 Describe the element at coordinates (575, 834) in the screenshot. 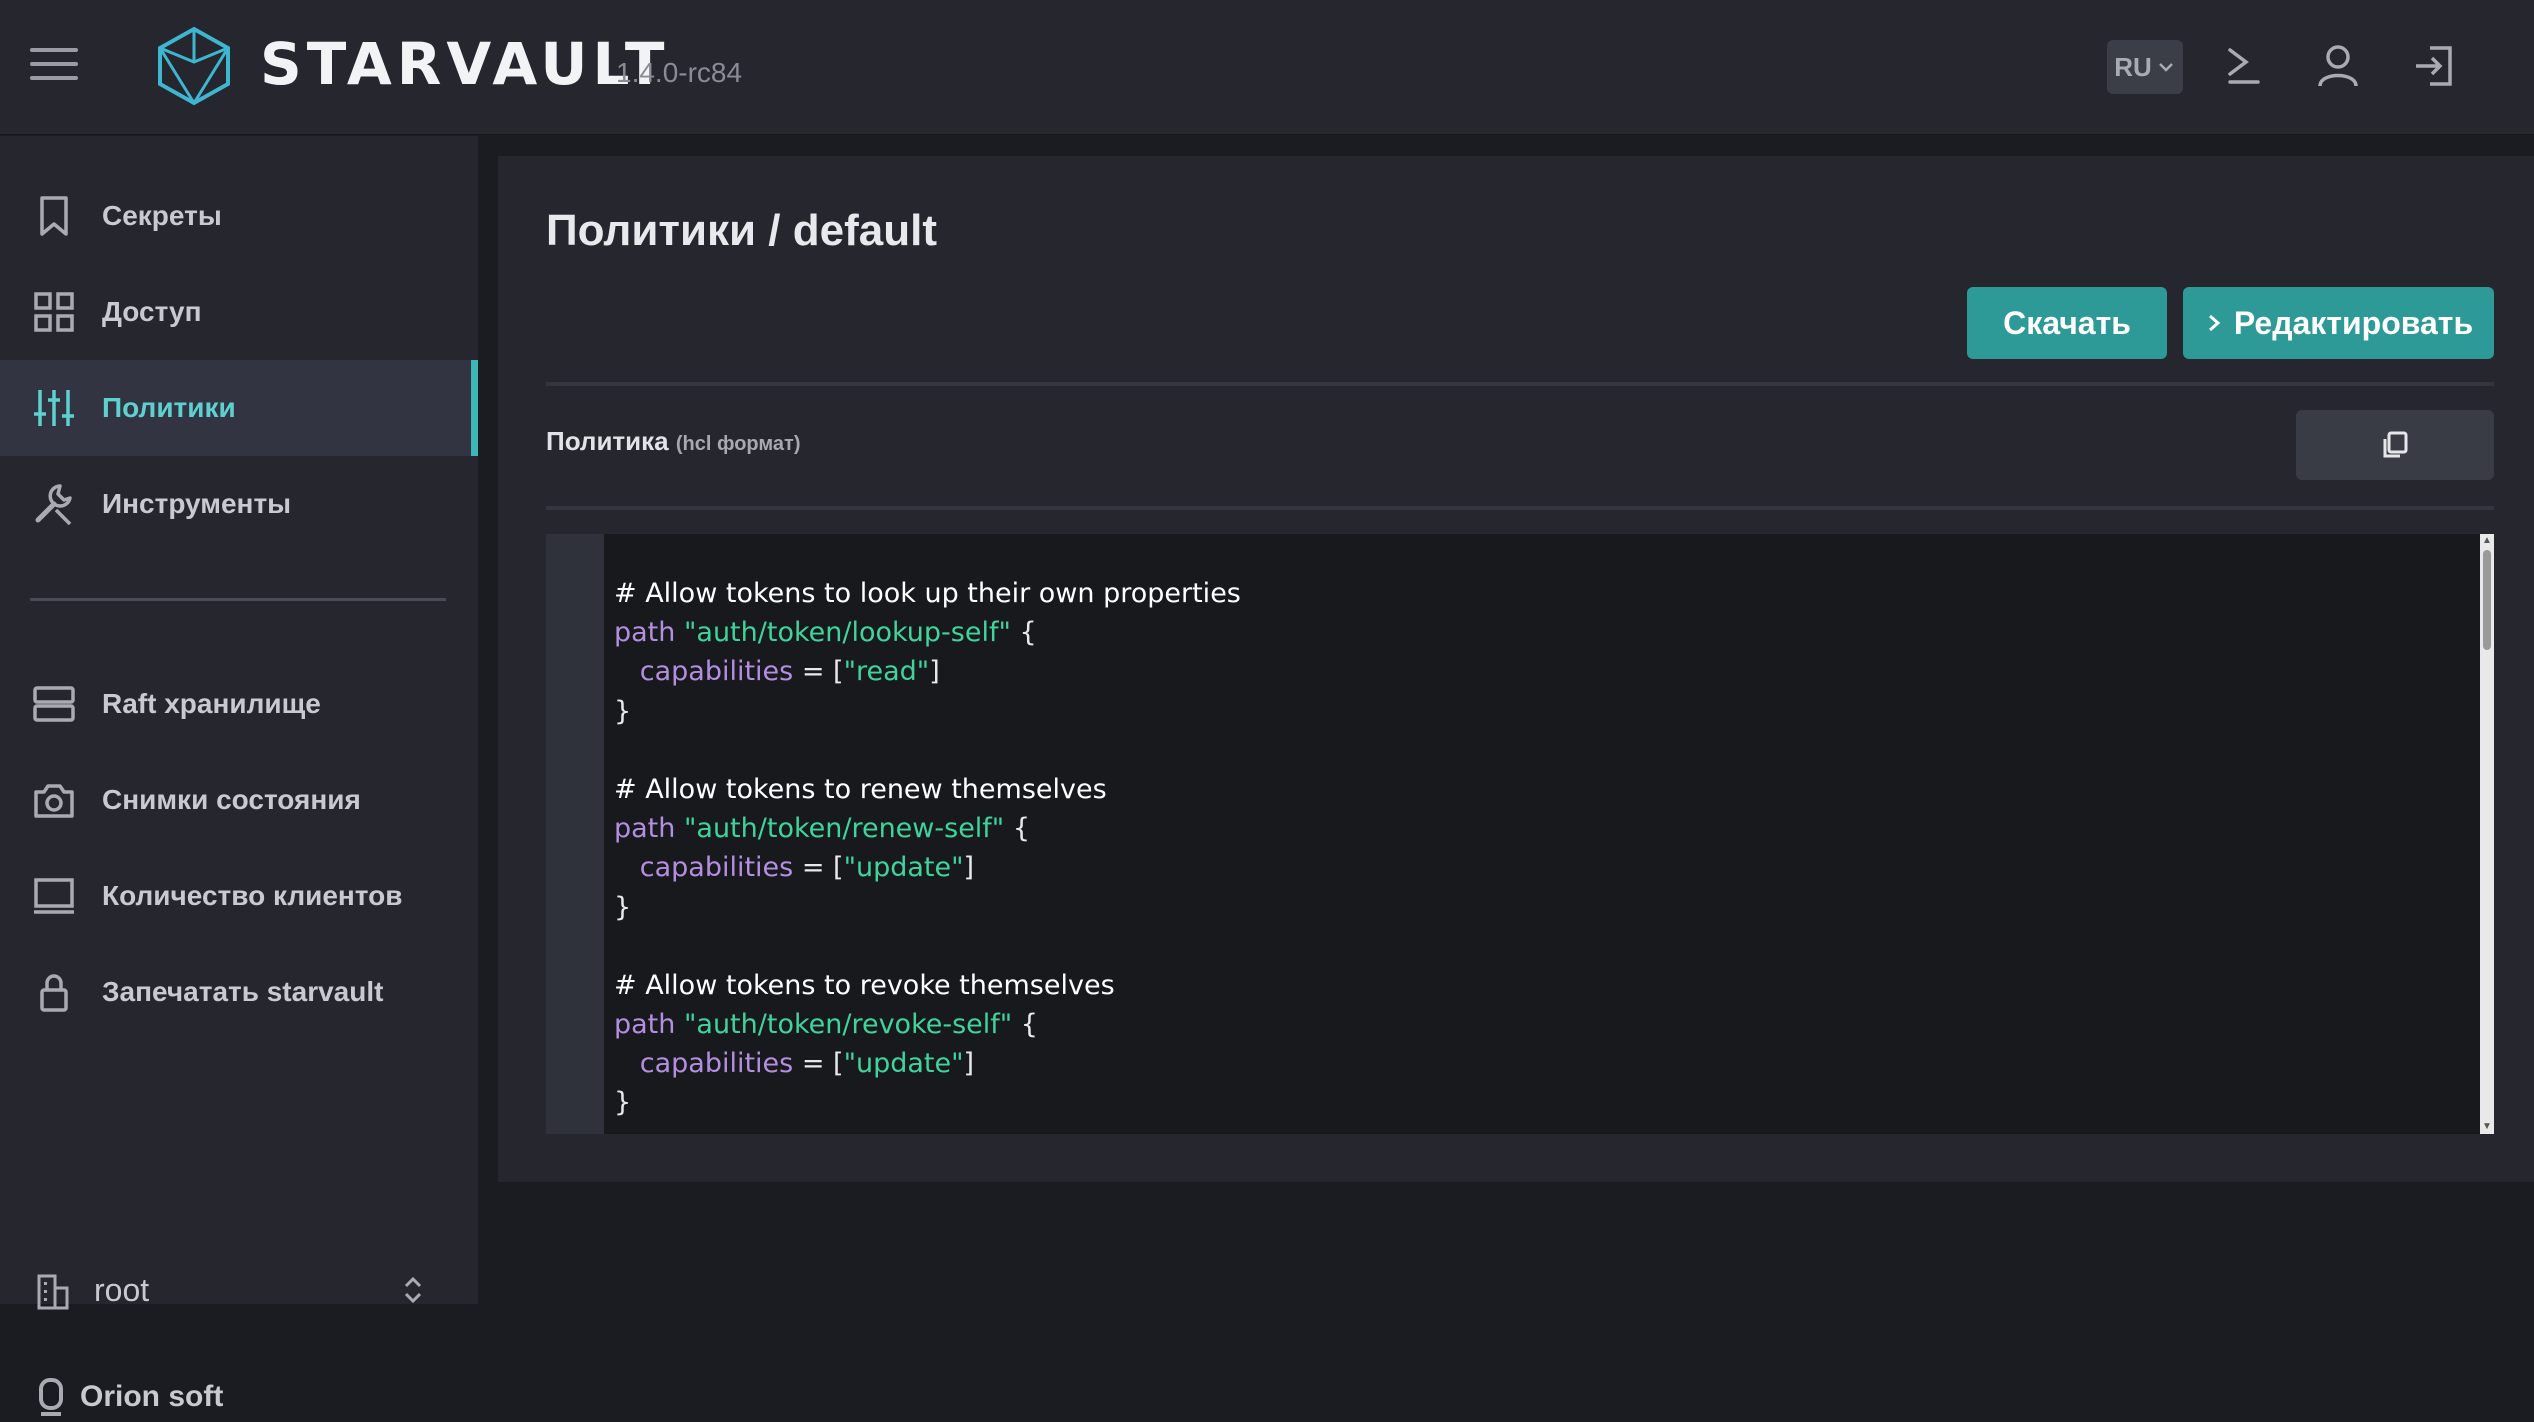

I see `line-gutter` at that location.